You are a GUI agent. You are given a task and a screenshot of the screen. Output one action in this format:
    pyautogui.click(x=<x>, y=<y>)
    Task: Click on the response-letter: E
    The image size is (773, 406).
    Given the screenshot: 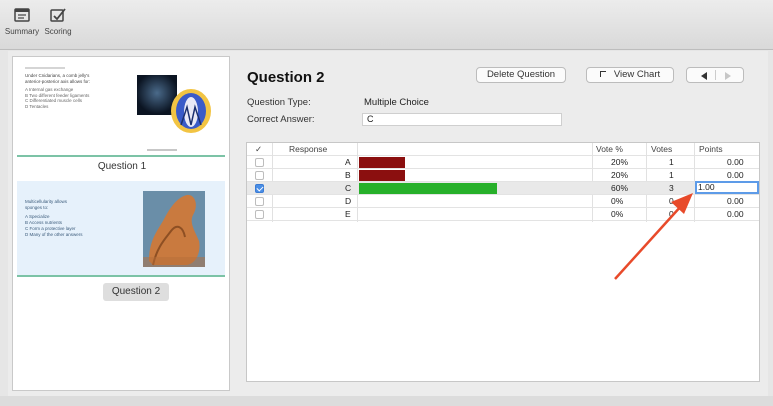 What is the action you would take?
    pyautogui.click(x=348, y=214)
    